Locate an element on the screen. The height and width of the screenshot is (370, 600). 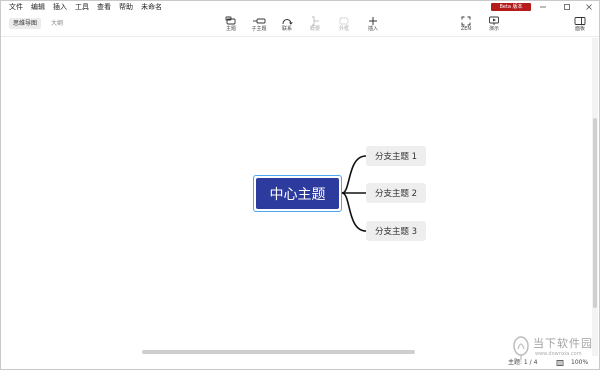
horizontal-scrollbar is located at coordinates (297, 352).